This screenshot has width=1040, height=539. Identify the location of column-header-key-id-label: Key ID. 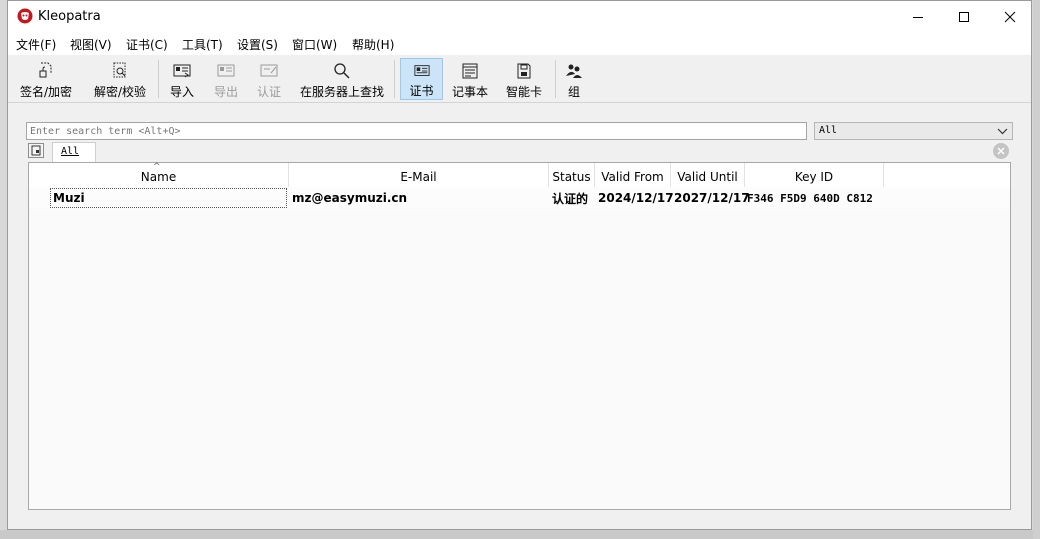
(814, 177).